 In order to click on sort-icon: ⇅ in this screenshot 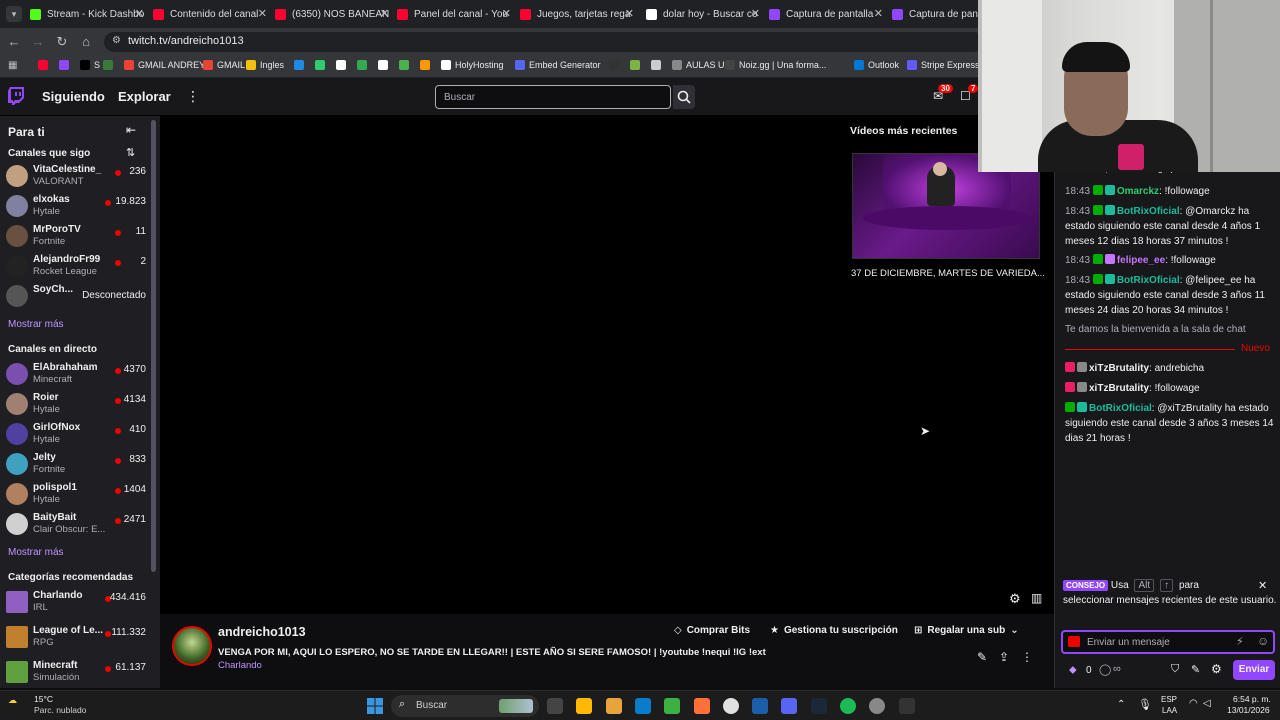, I will do `click(130, 152)`.